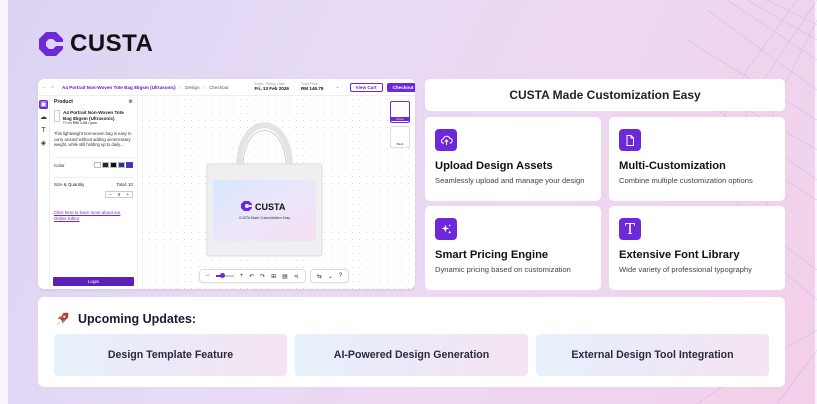 This screenshot has width=817, height=404. I want to click on custa-logo-icon, so click(51, 44).